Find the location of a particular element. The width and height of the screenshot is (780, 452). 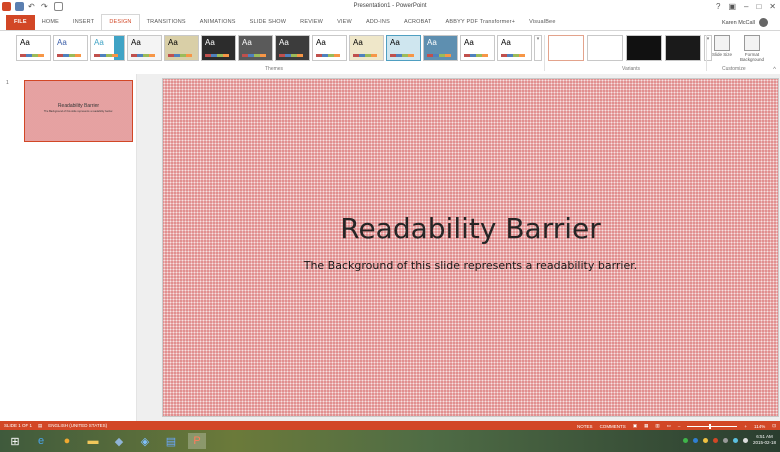

file-explorer-icon: ▬ is located at coordinates (93, 441).